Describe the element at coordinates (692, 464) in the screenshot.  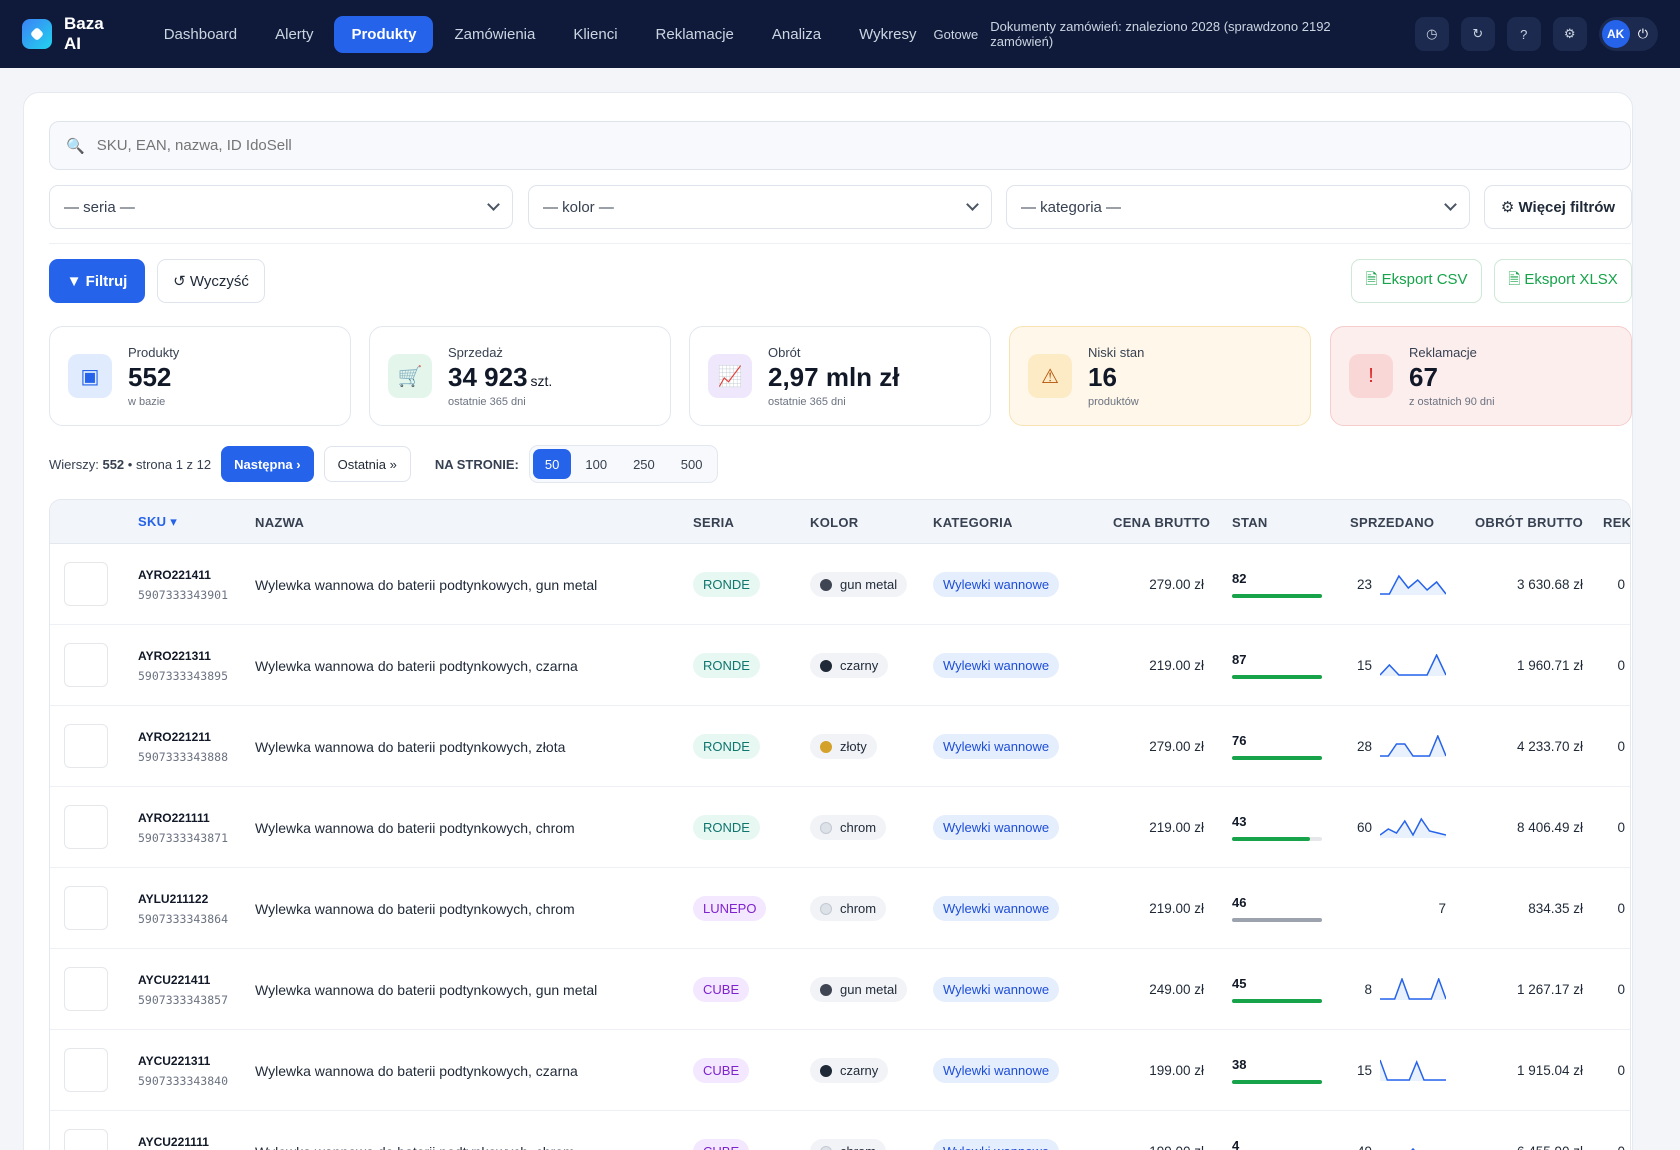
I see `per-page-option: 500` at that location.